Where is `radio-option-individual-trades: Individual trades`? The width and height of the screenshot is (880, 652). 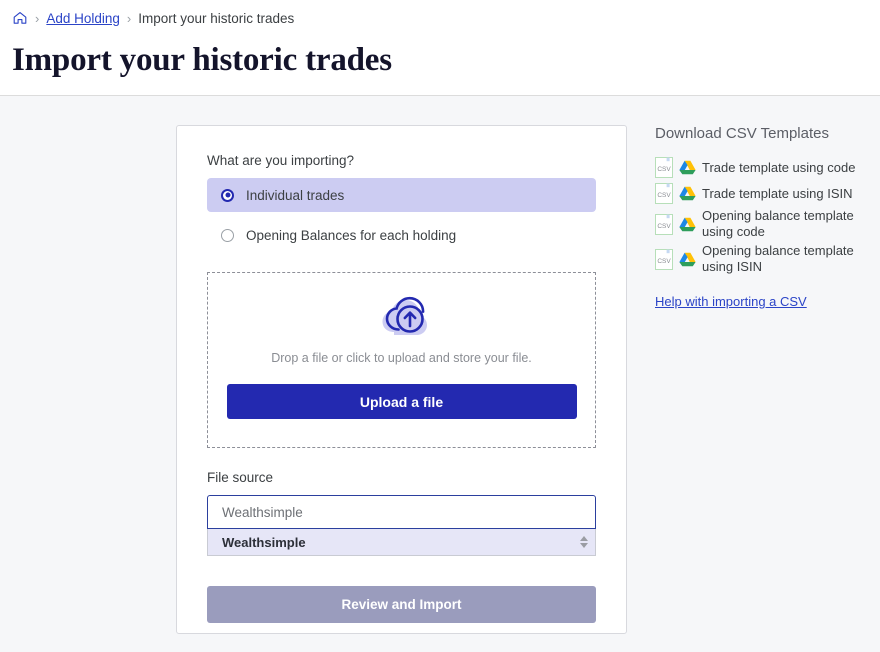
radio-option-individual-trades: Individual trades is located at coordinates (401, 195).